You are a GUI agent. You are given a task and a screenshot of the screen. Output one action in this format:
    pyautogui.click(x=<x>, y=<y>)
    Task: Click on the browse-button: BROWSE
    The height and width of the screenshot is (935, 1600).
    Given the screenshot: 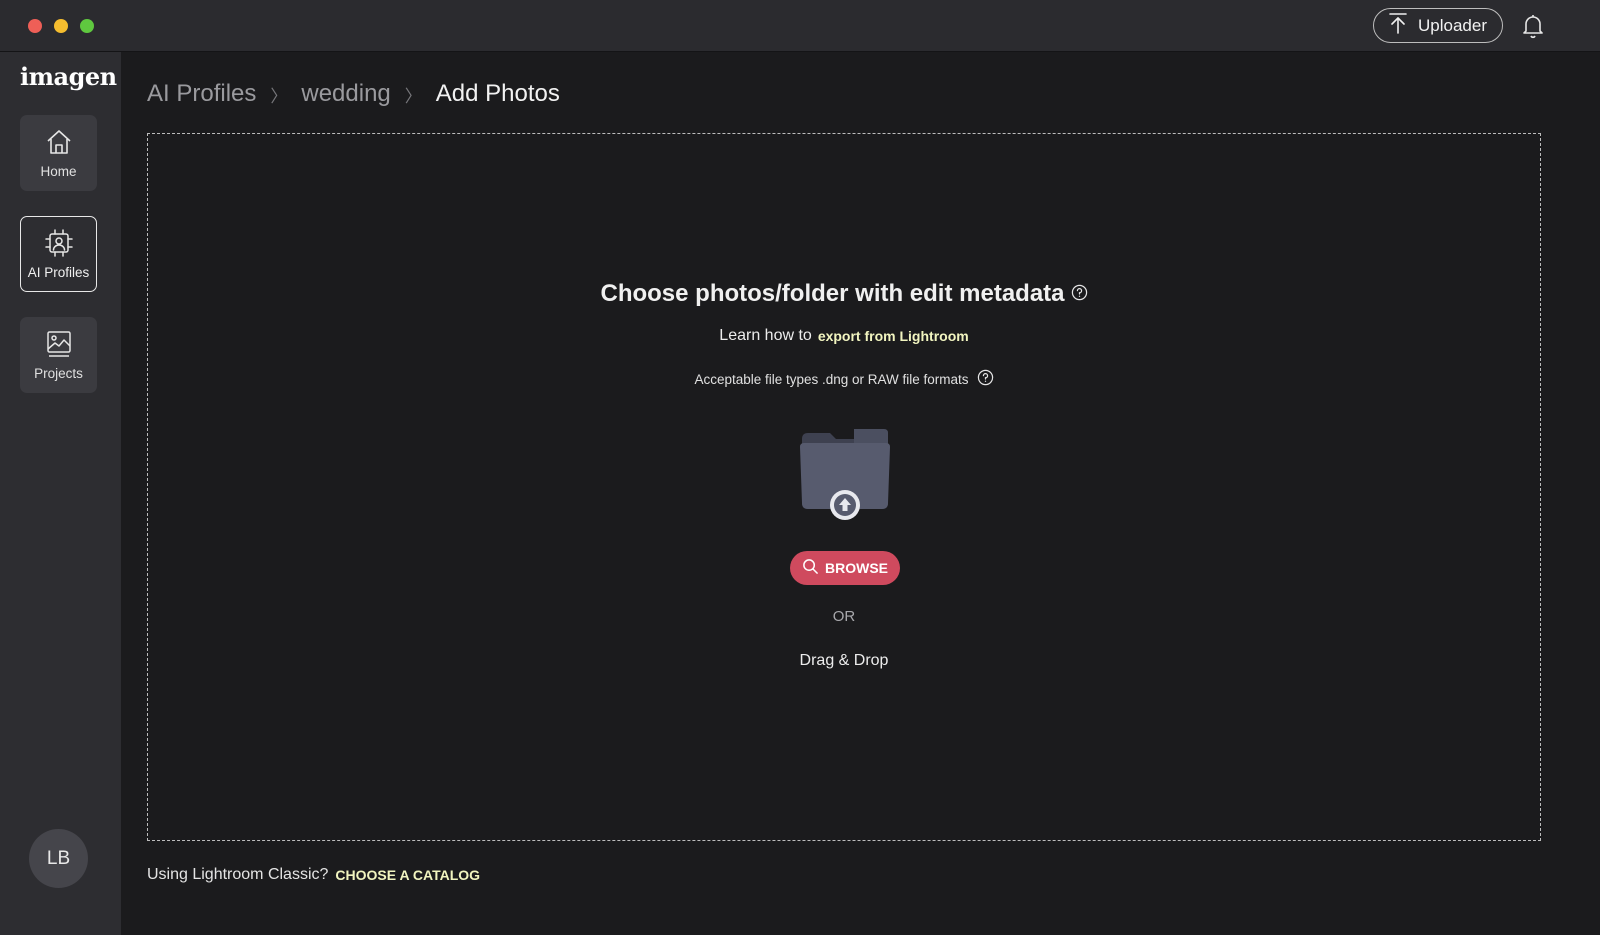 What is the action you would take?
    pyautogui.click(x=845, y=568)
    